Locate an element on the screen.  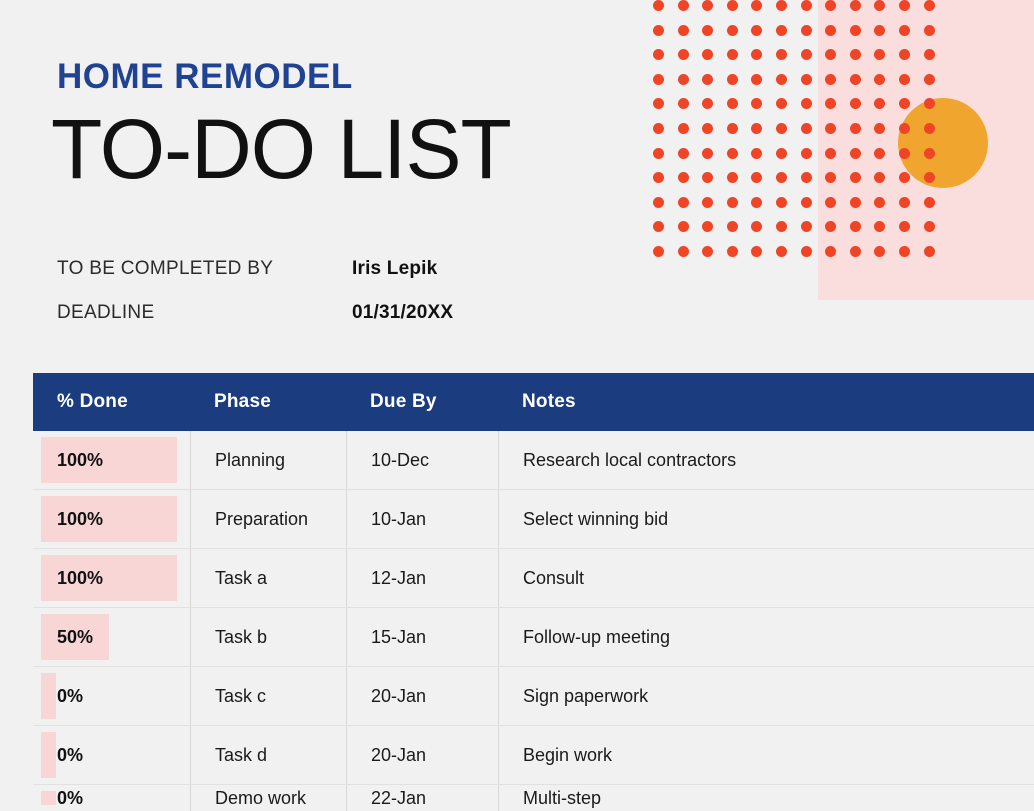
red-dot-grid is located at coordinates (800, 135).